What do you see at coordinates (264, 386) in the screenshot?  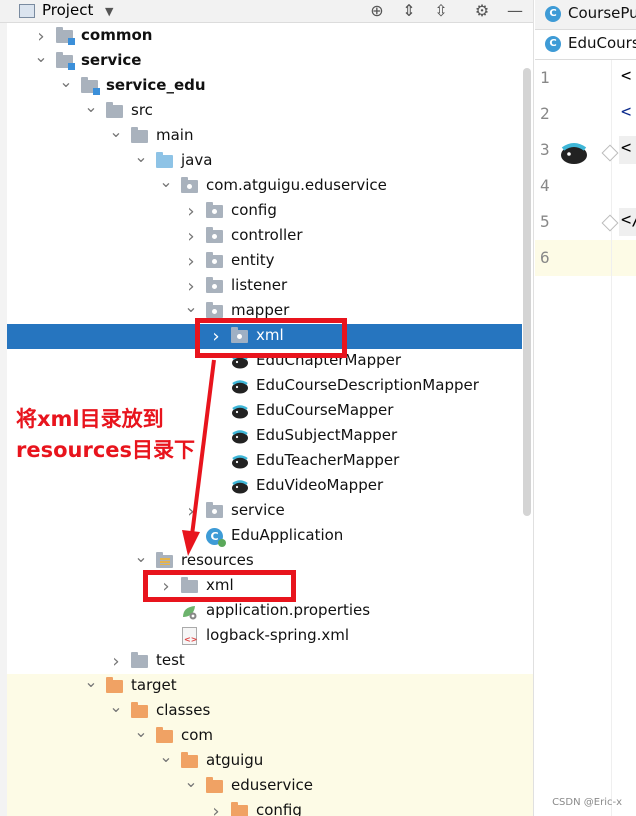 I see `tree-item-educoursedescriptionmapper: EduCourseDescriptionMapper` at bounding box center [264, 386].